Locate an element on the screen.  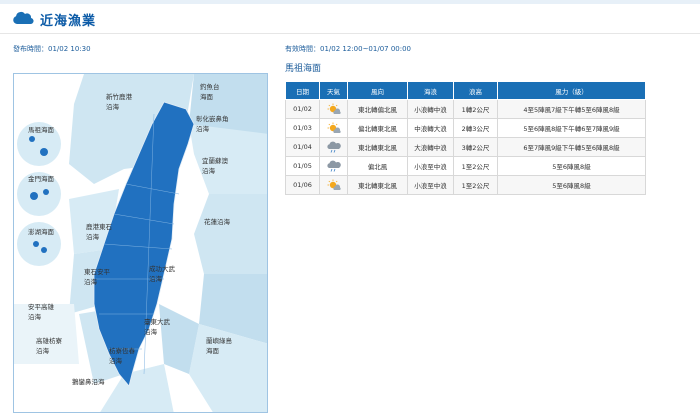
date-cell: 01/06 is located at coordinates (302, 185).